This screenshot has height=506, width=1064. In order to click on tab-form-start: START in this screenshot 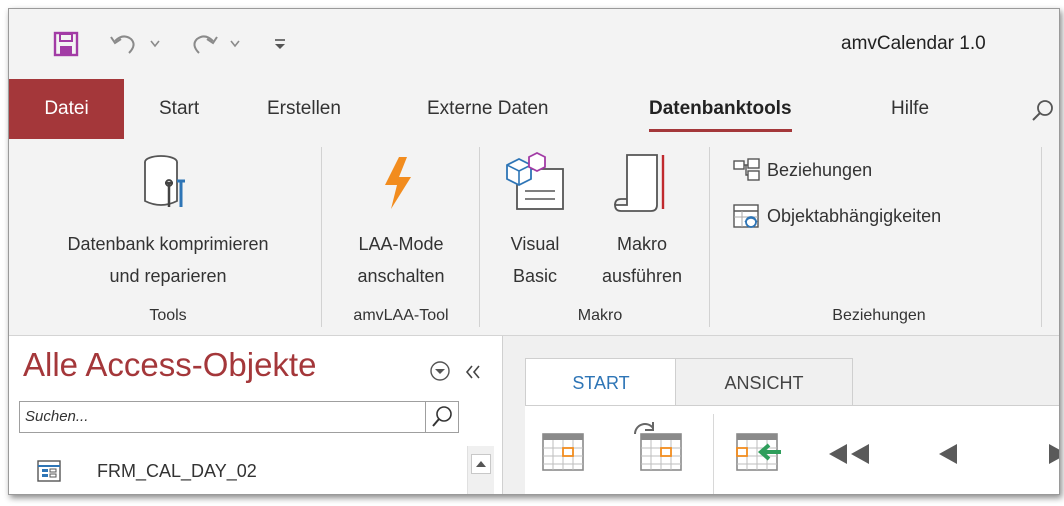, I will do `click(601, 382)`.